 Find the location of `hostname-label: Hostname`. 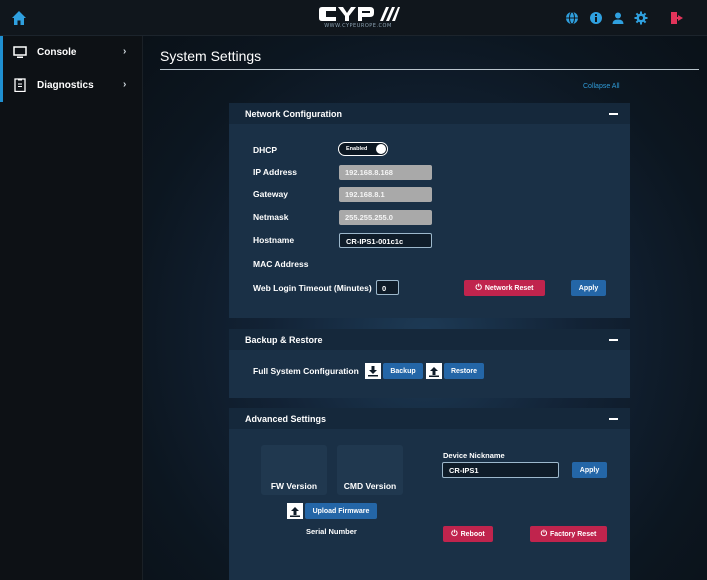

hostname-label: Hostname is located at coordinates (274, 240).